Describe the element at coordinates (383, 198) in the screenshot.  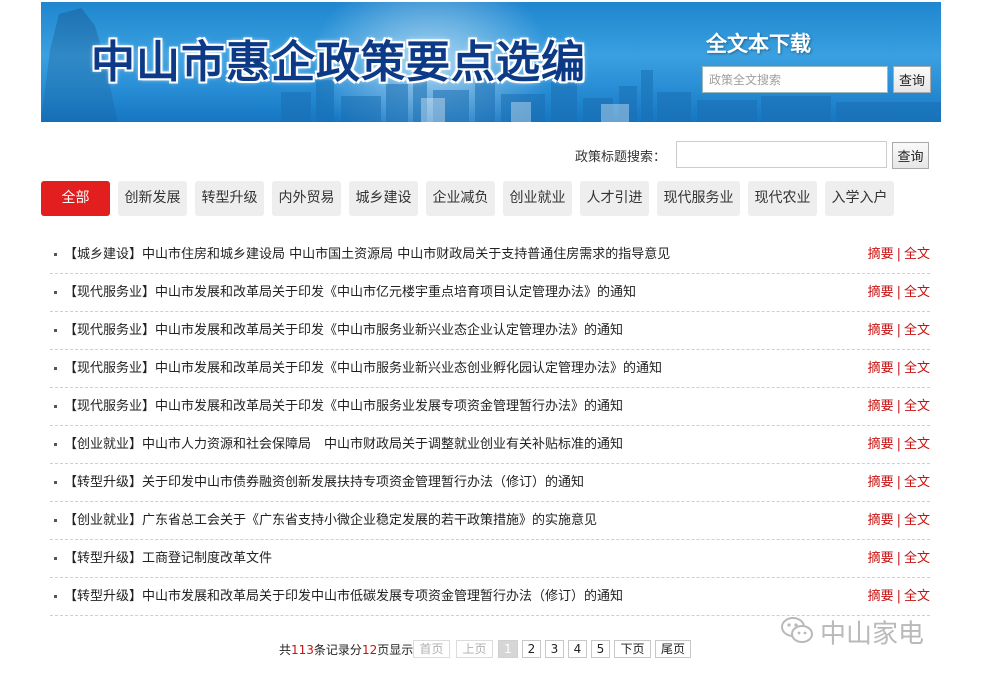
I see `tab-urban-rural: 城乡建设` at that location.